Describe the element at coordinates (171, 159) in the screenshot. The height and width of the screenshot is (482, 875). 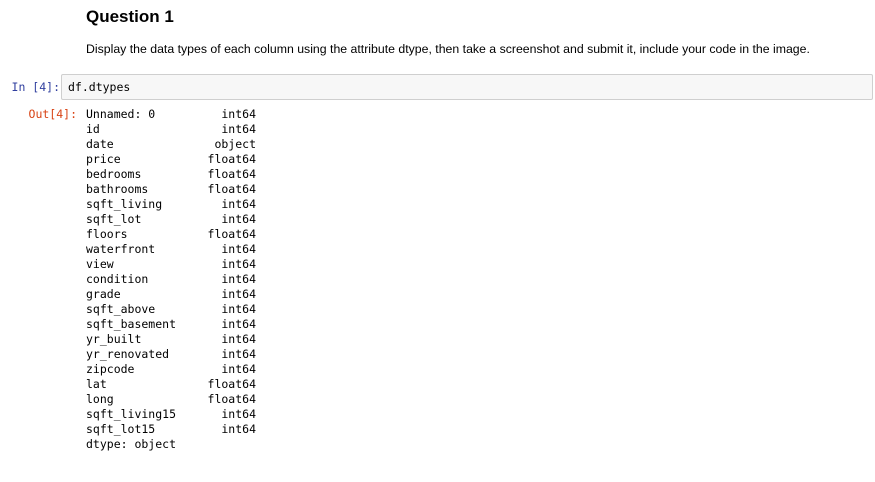
I see `output-row: price float64` at that location.